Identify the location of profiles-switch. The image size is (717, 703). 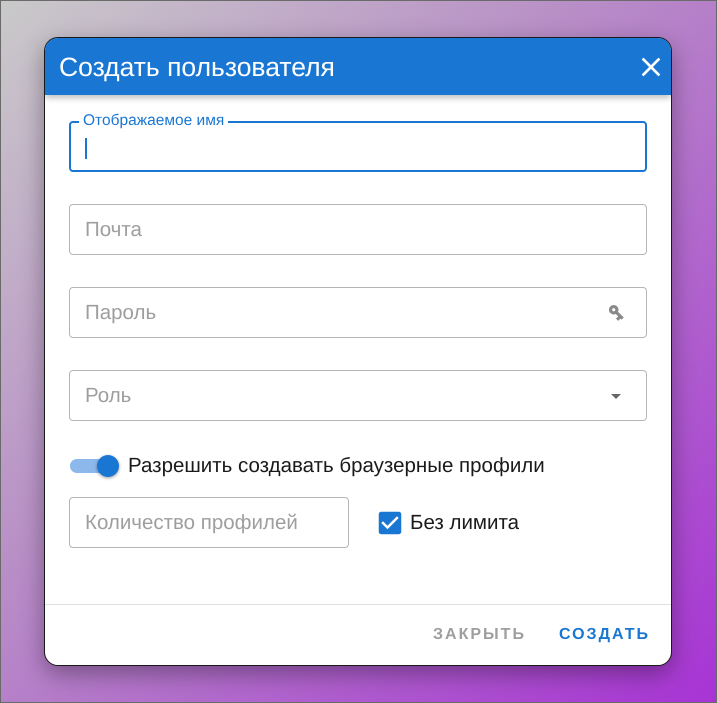
(95, 466).